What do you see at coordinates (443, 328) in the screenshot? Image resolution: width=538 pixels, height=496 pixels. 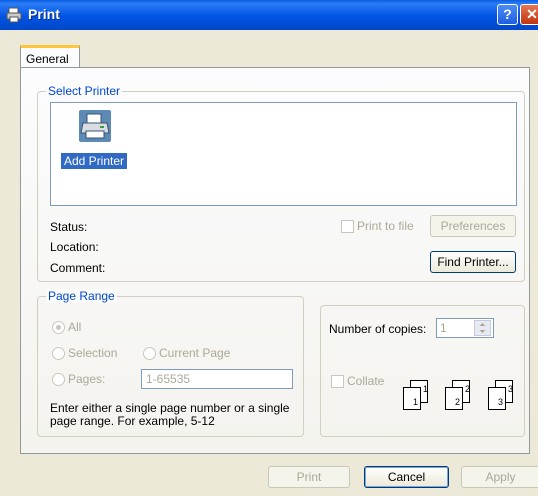 I see `copies-value: 1` at bounding box center [443, 328].